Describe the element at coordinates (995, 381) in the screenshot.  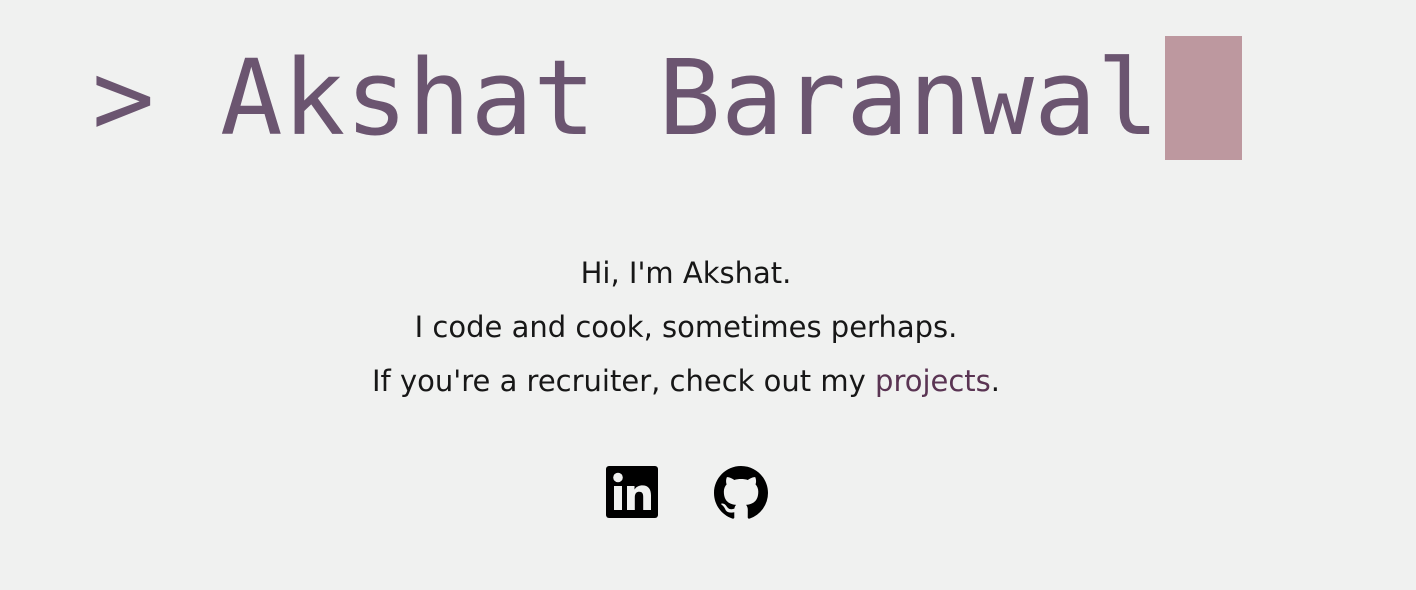
I see `recruiter-period: .` at that location.